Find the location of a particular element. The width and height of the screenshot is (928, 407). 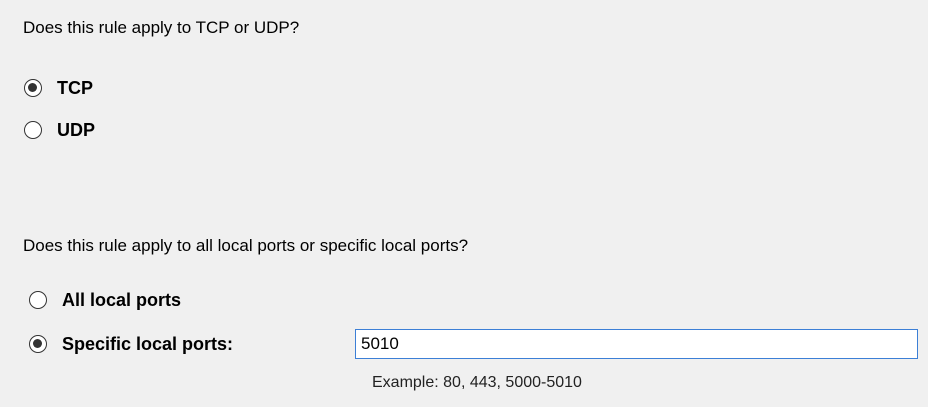

tcp-label: TCP is located at coordinates (75, 88).